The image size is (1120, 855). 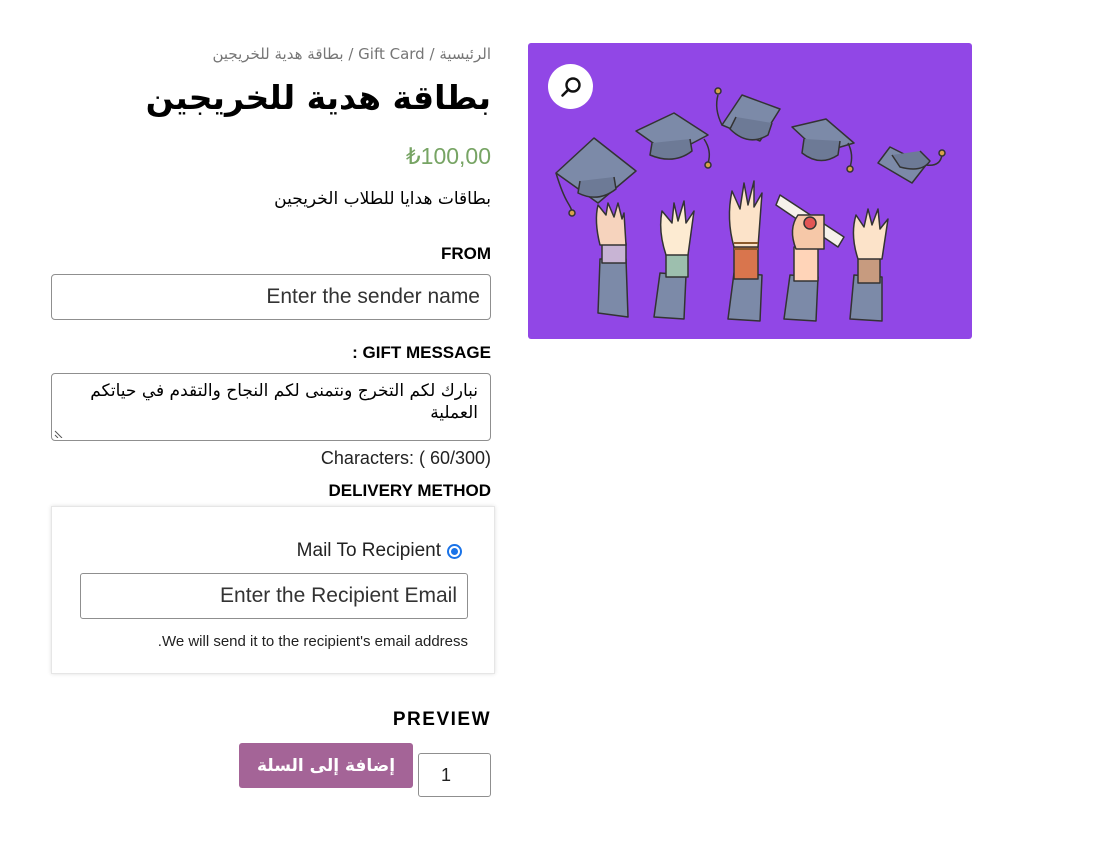 What do you see at coordinates (409, 490) in the screenshot?
I see `delivery-method-label: DELIVERY METHOD` at bounding box center [409, 490].